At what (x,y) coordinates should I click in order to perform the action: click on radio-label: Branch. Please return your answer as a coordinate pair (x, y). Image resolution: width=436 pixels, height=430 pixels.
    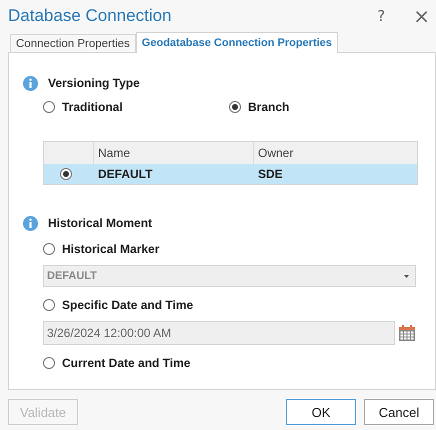
    Looking at the image, I should click on (269, 107).